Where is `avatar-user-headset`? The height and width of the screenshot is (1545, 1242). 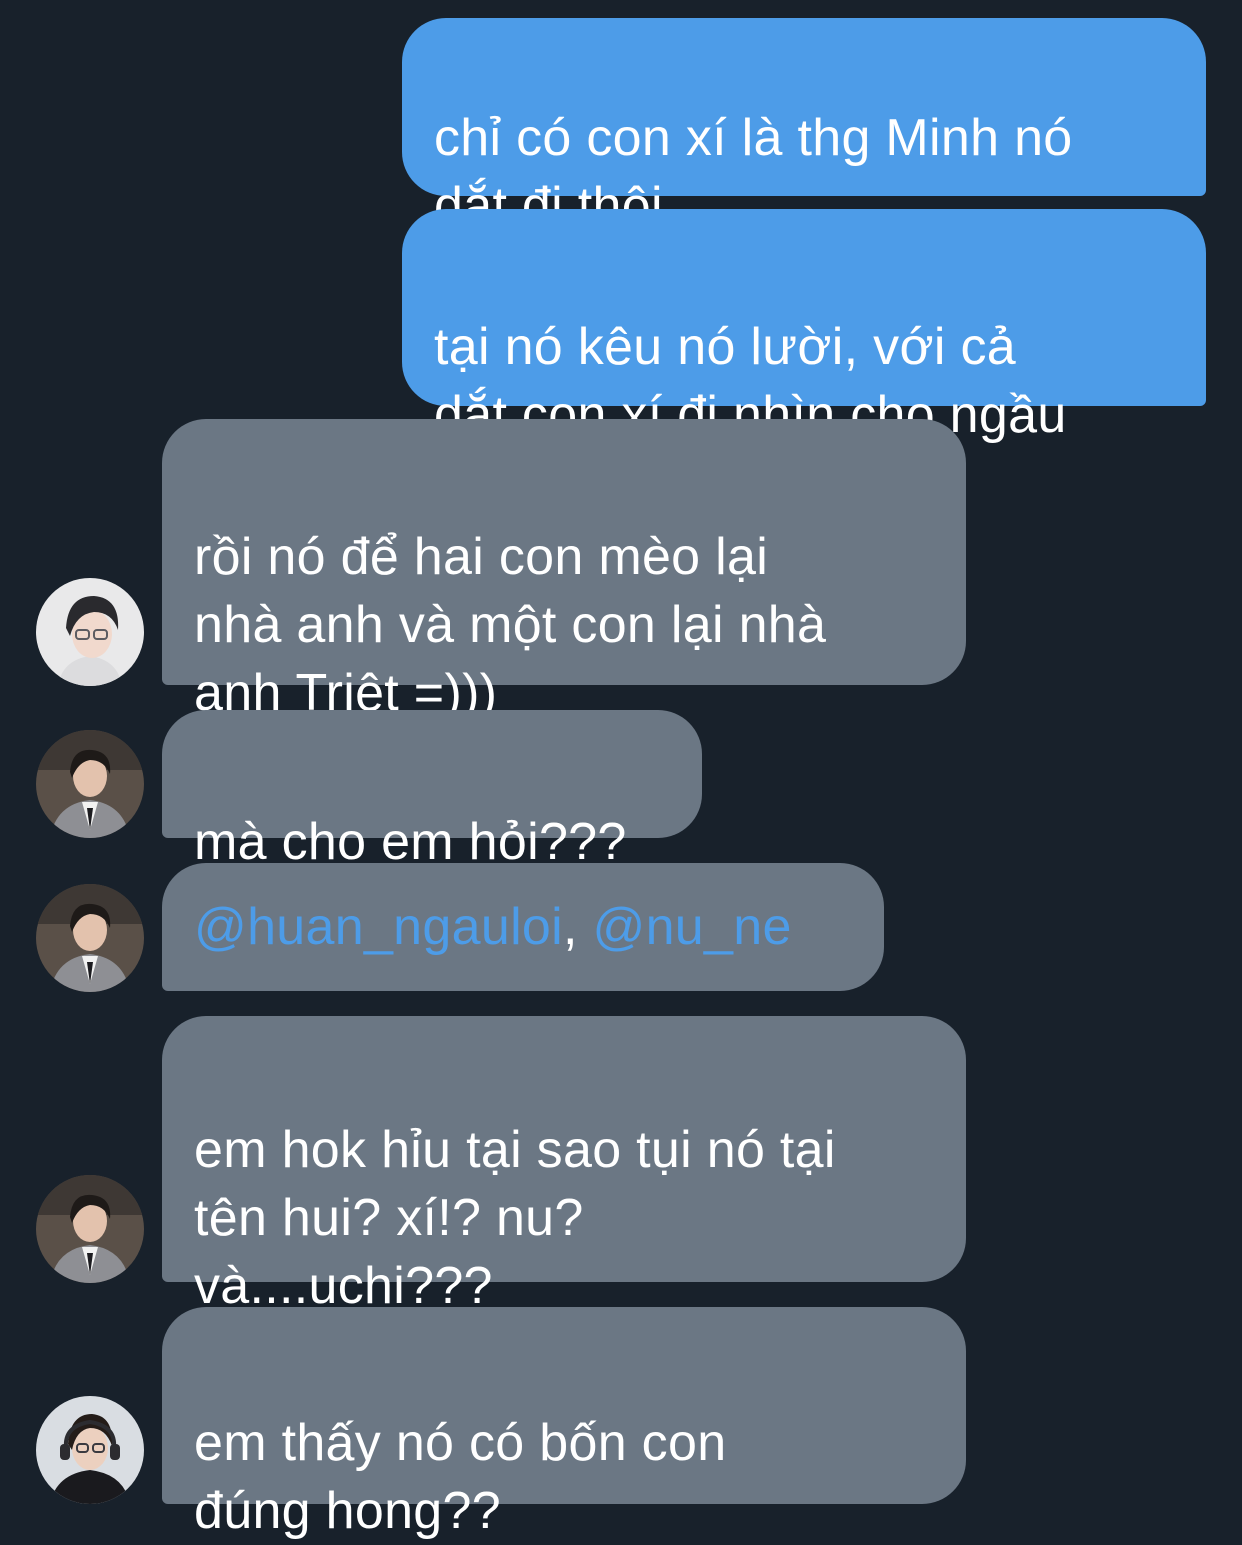 avatar-user-headset is located at coordinates (90, 1450).